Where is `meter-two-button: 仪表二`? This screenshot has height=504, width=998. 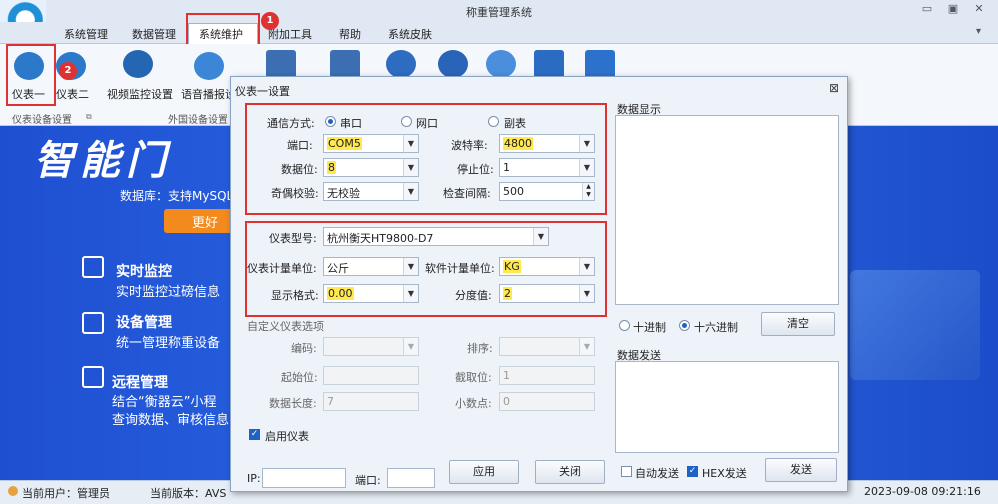 meter-two-button: 仪表二 is located at coordinates (72, 94).